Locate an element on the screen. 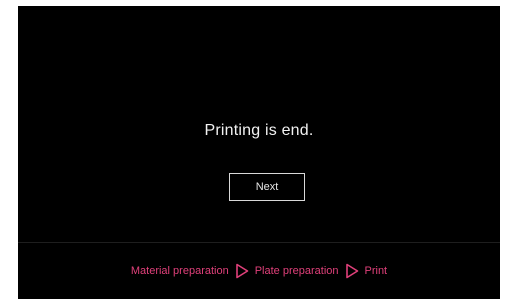  status-message: Printing is end. is located at coordinates (259, 130).